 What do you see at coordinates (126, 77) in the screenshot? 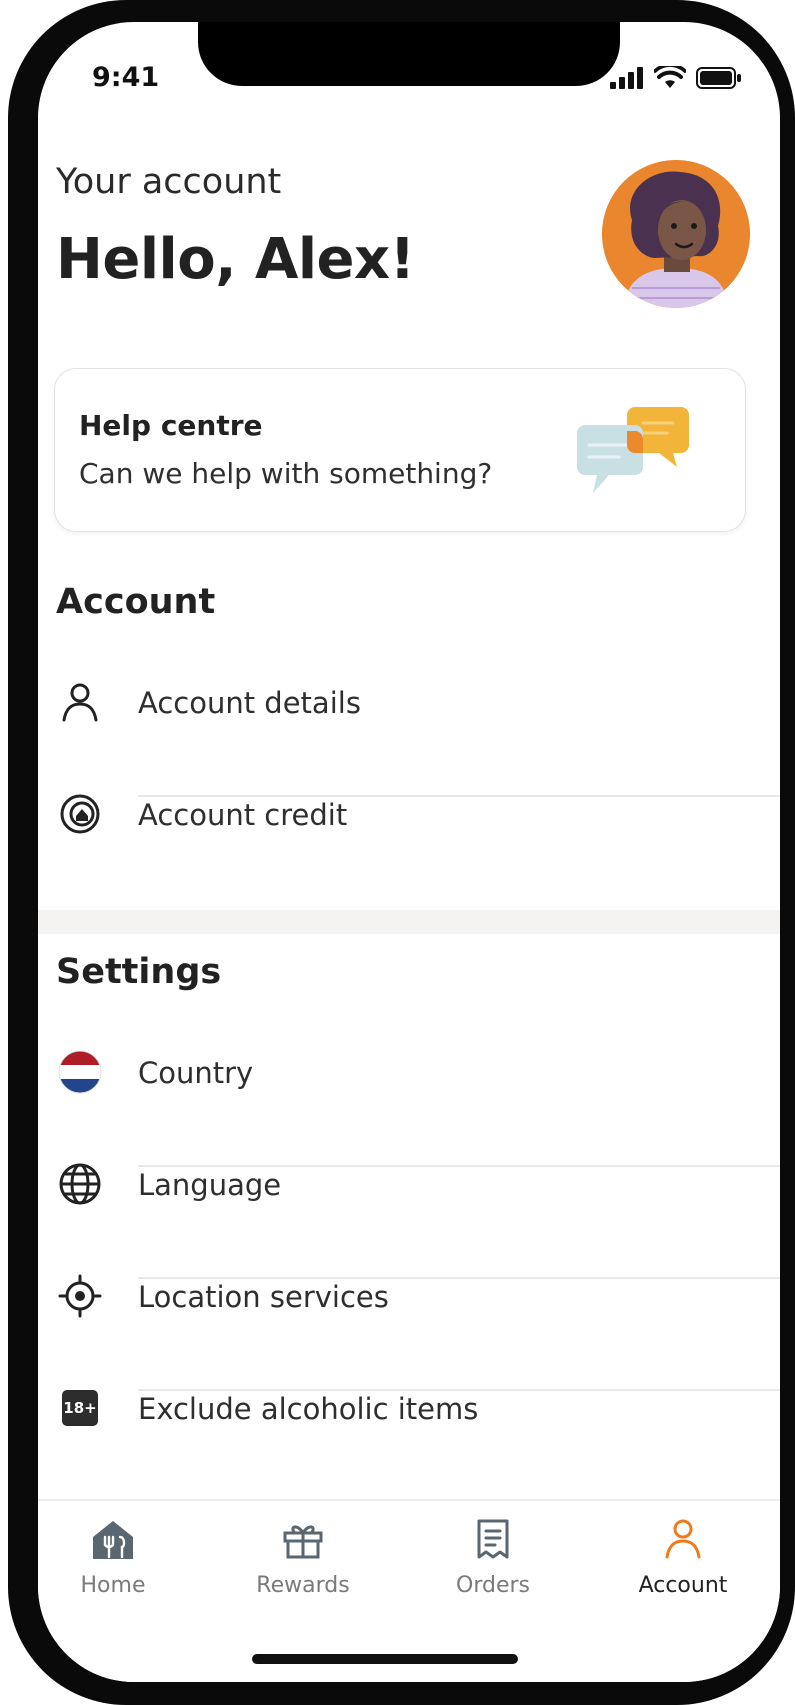
I see `status-time: 9:41` at bounding box center [126, 77].